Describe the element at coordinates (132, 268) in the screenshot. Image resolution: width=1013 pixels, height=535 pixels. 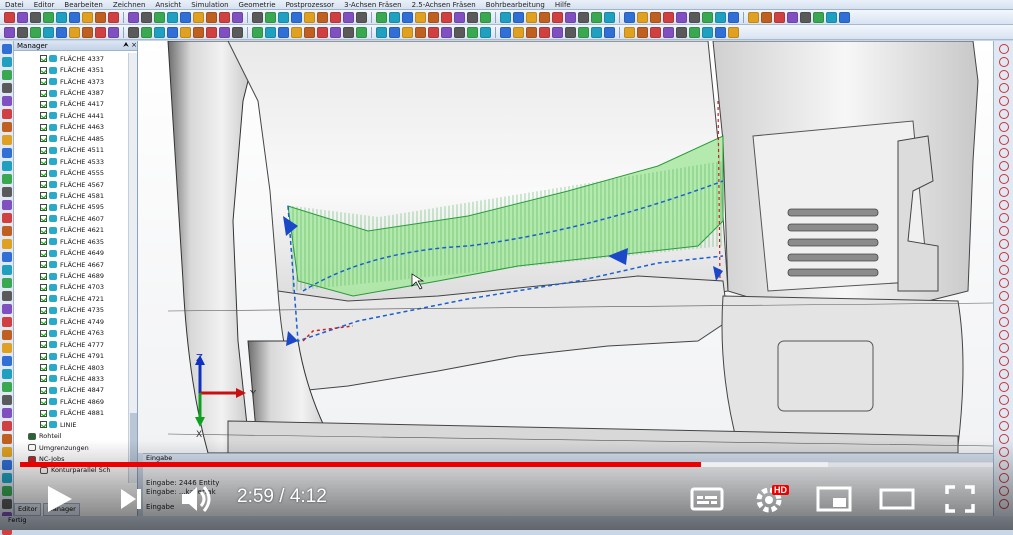
I see `manager-scrollbar` at that location.